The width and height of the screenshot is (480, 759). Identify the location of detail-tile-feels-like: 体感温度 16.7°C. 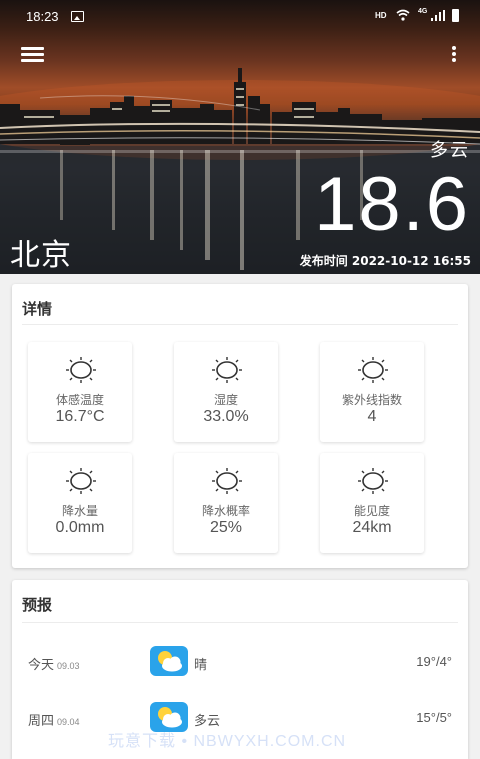
(80, 392).